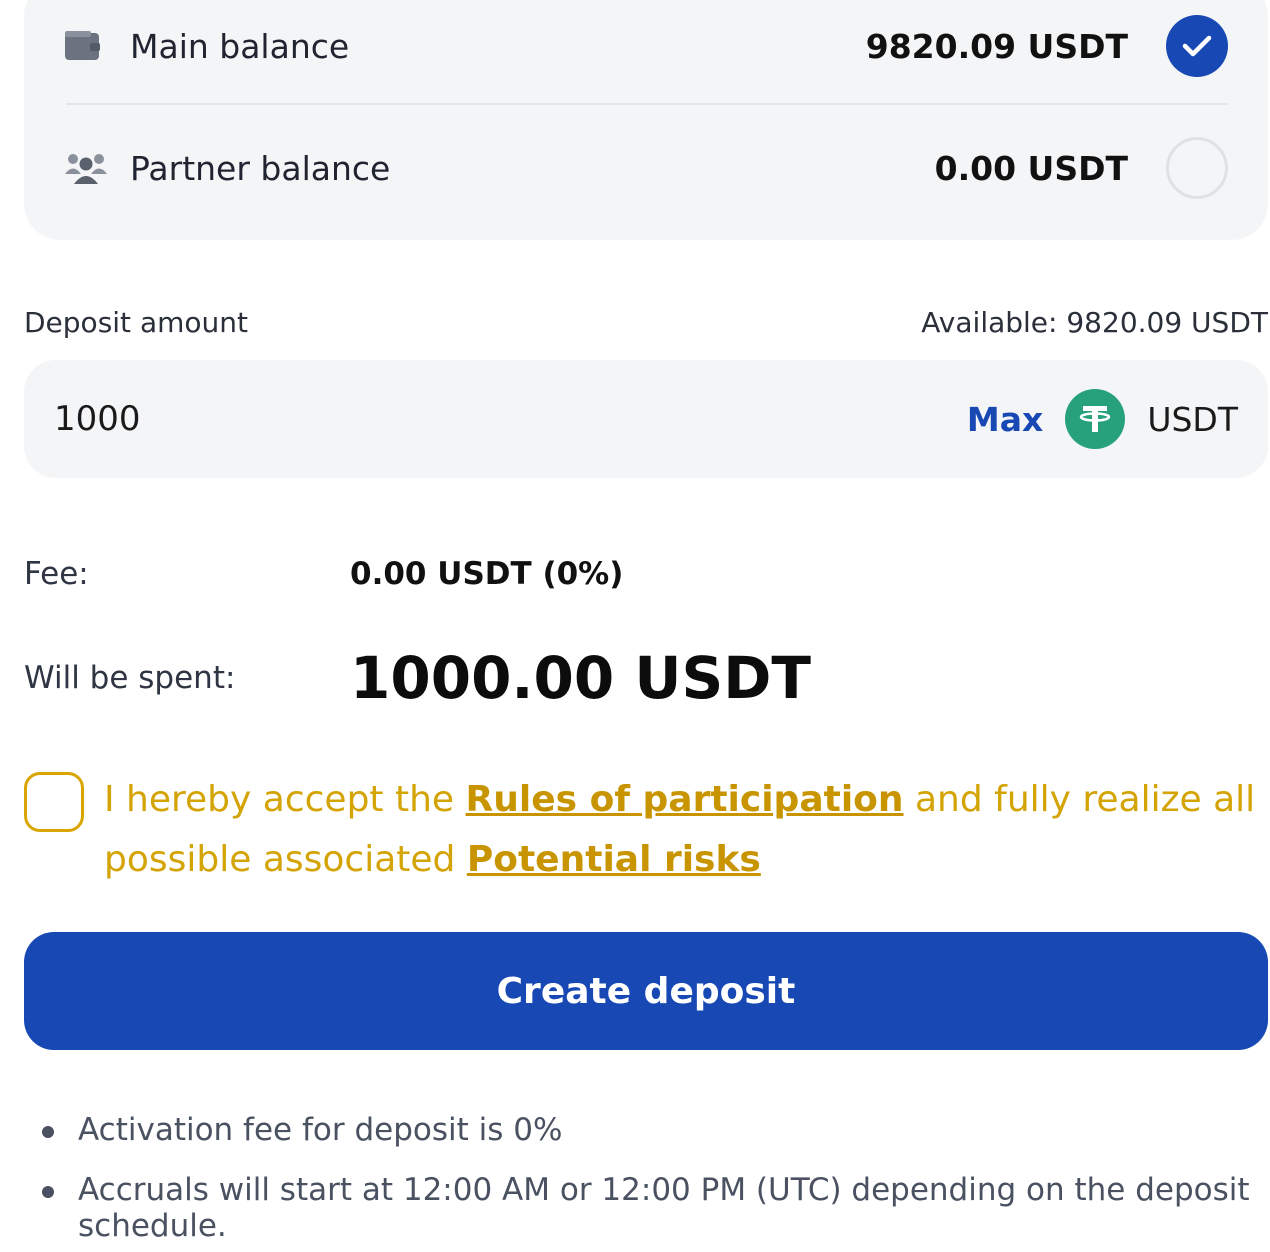  I want to click on note-item: Activation fee for deposit is 0%, so click(650, 1130).